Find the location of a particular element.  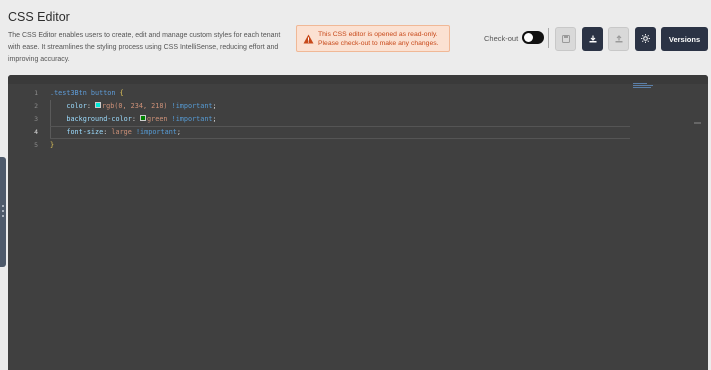

line-number: 2 is located at coordinates (36, 105).